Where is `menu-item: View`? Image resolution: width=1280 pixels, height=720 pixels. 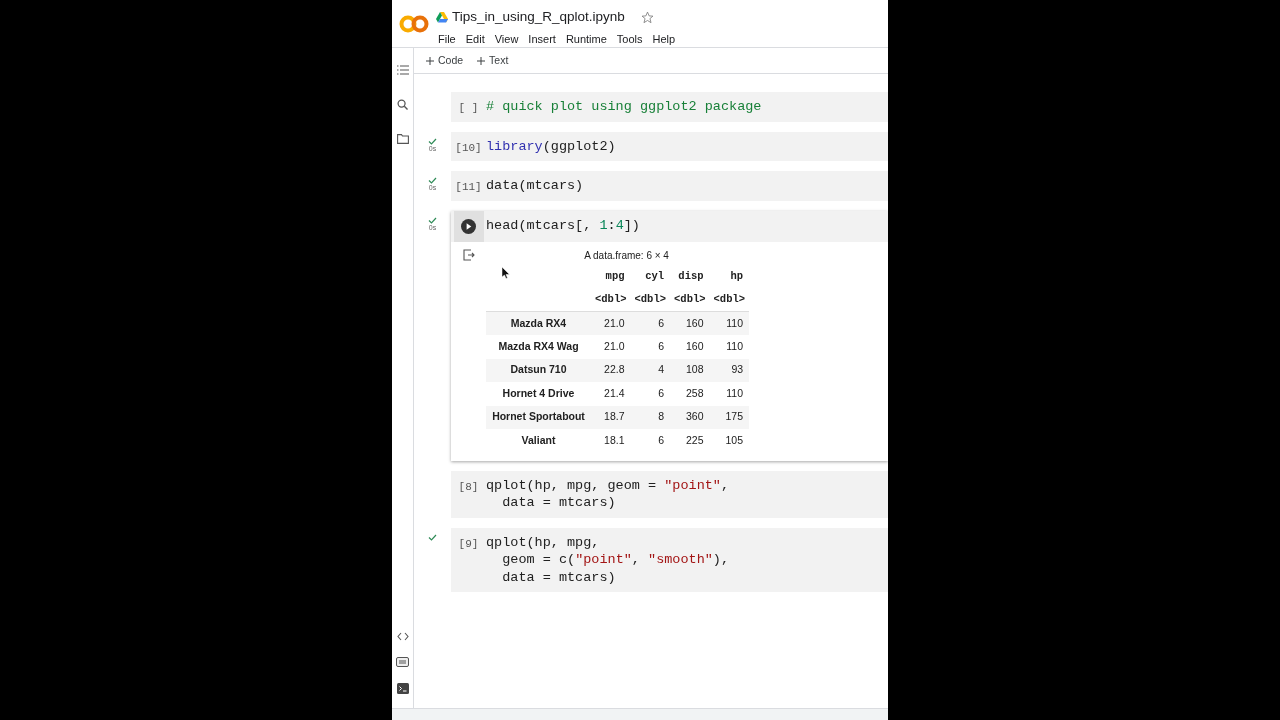 menu-item: View is located at coordinates (506, 39).